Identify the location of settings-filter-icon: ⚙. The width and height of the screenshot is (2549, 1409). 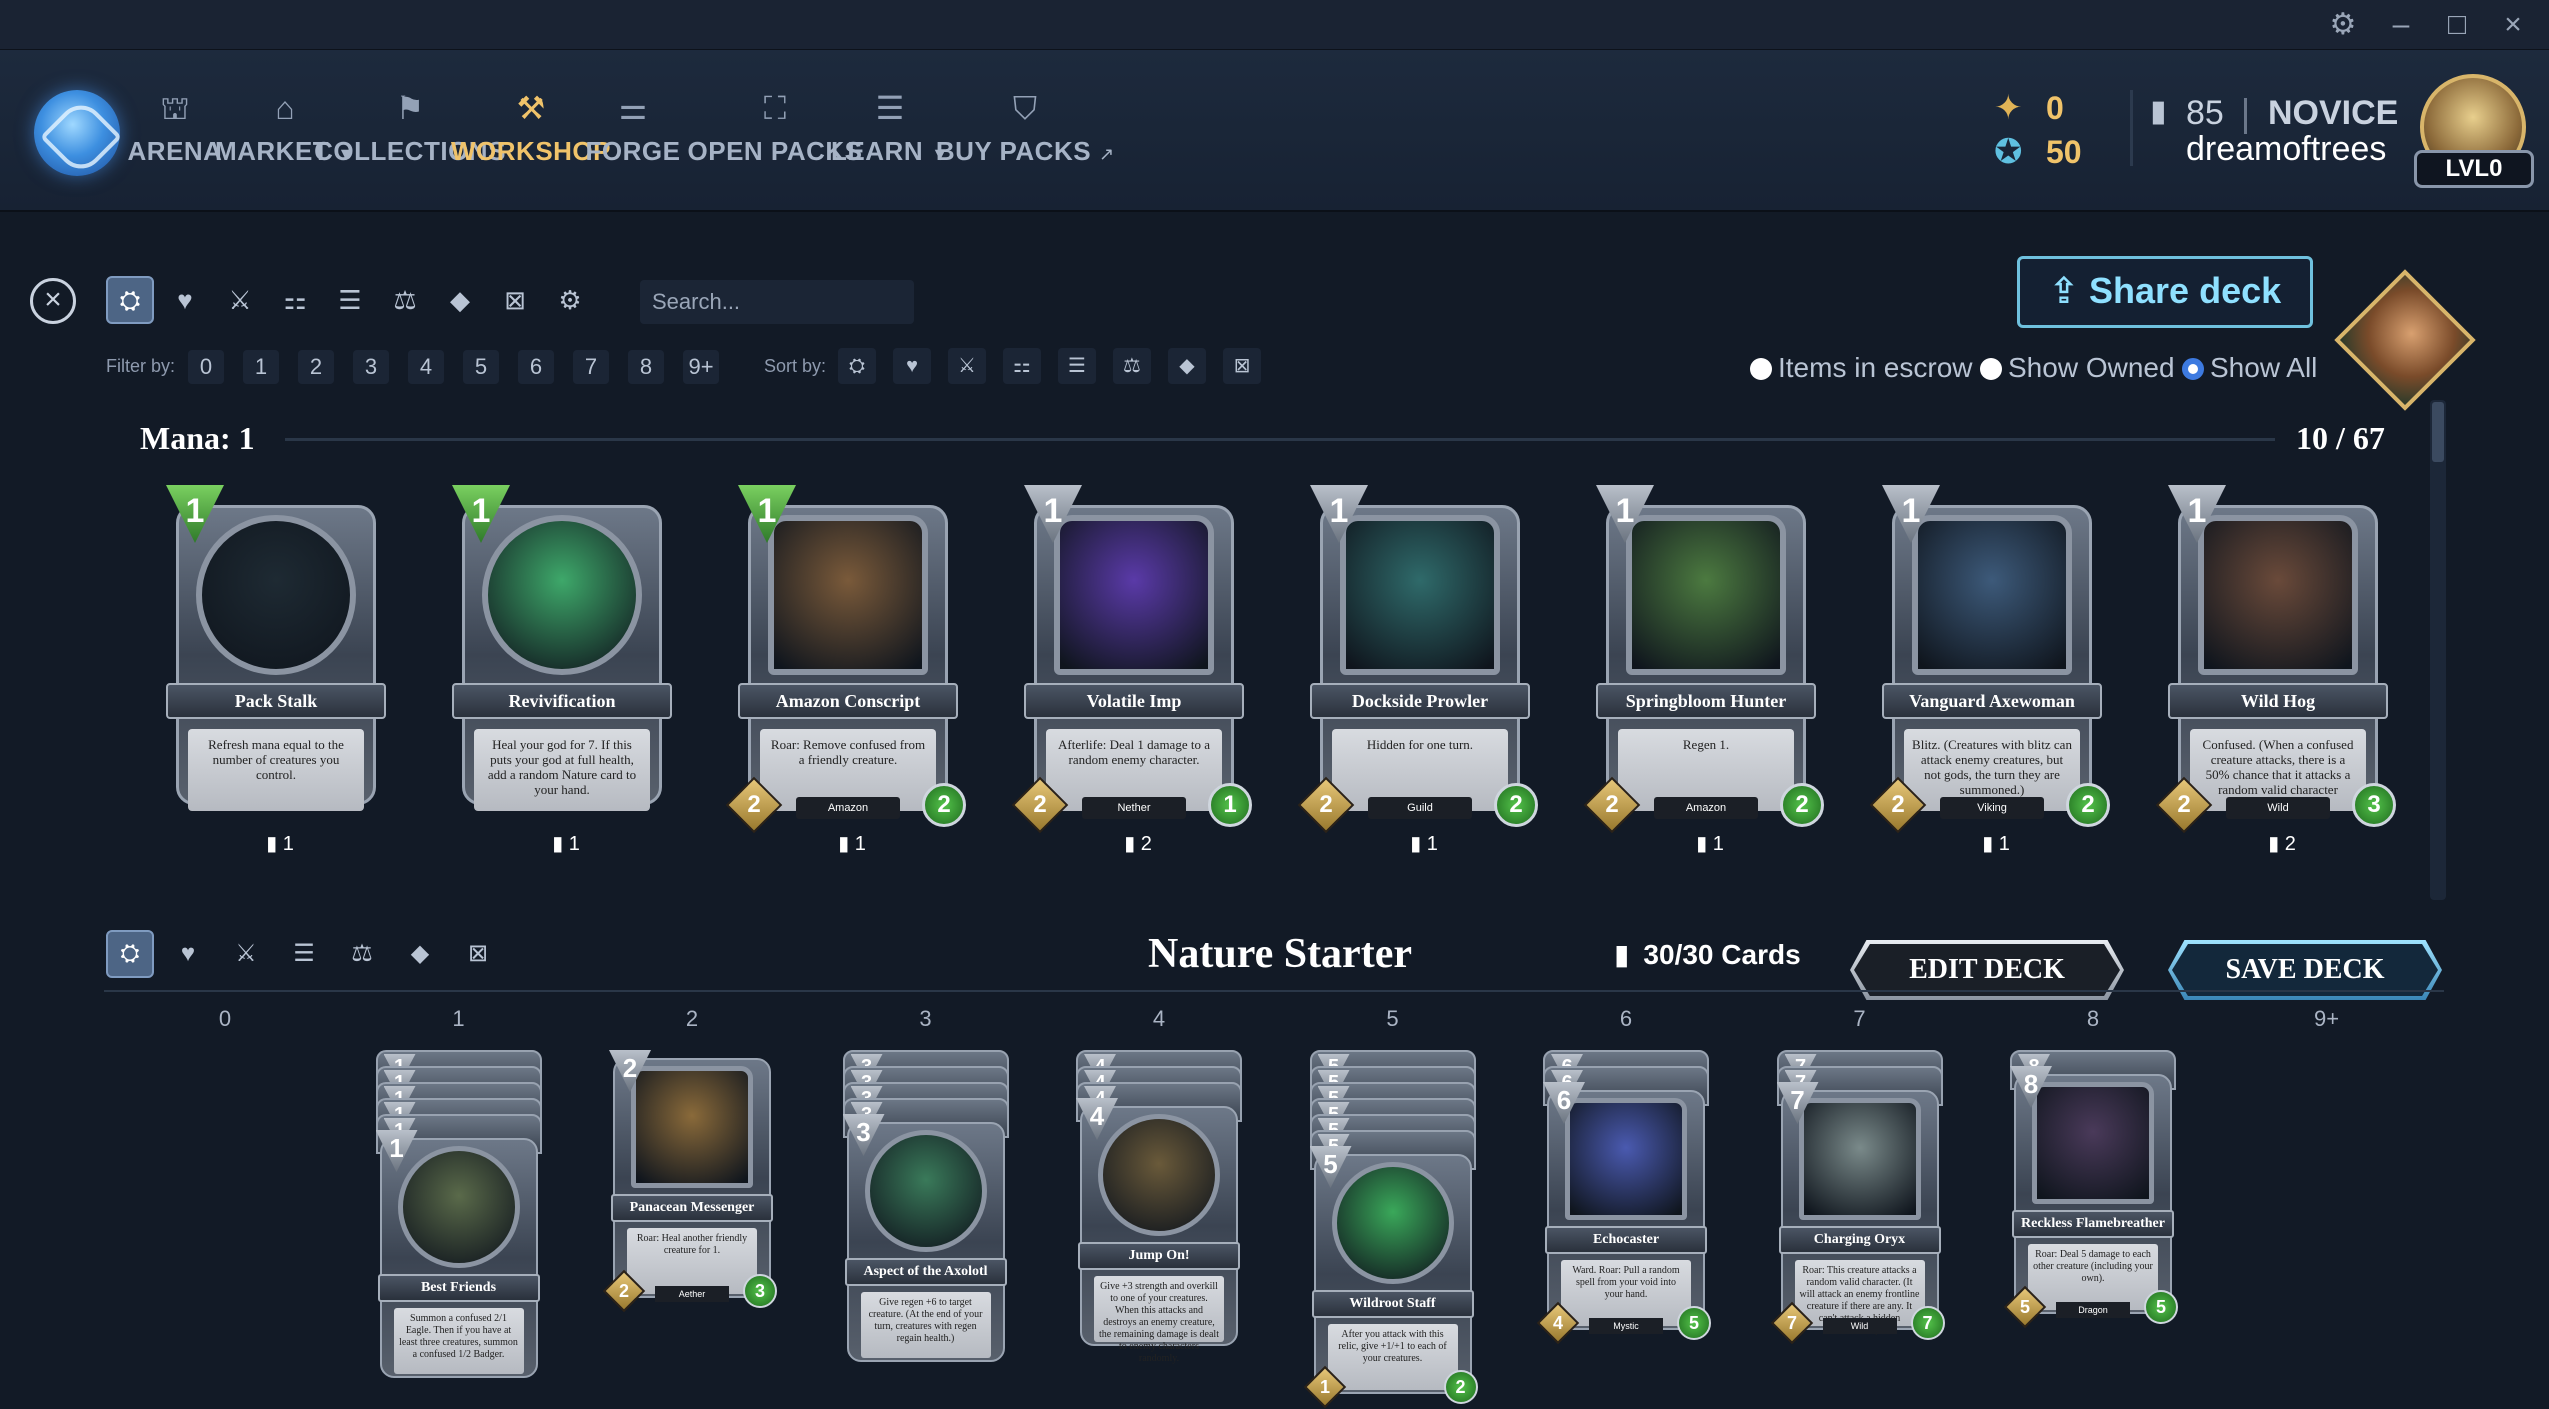
(570, 300).